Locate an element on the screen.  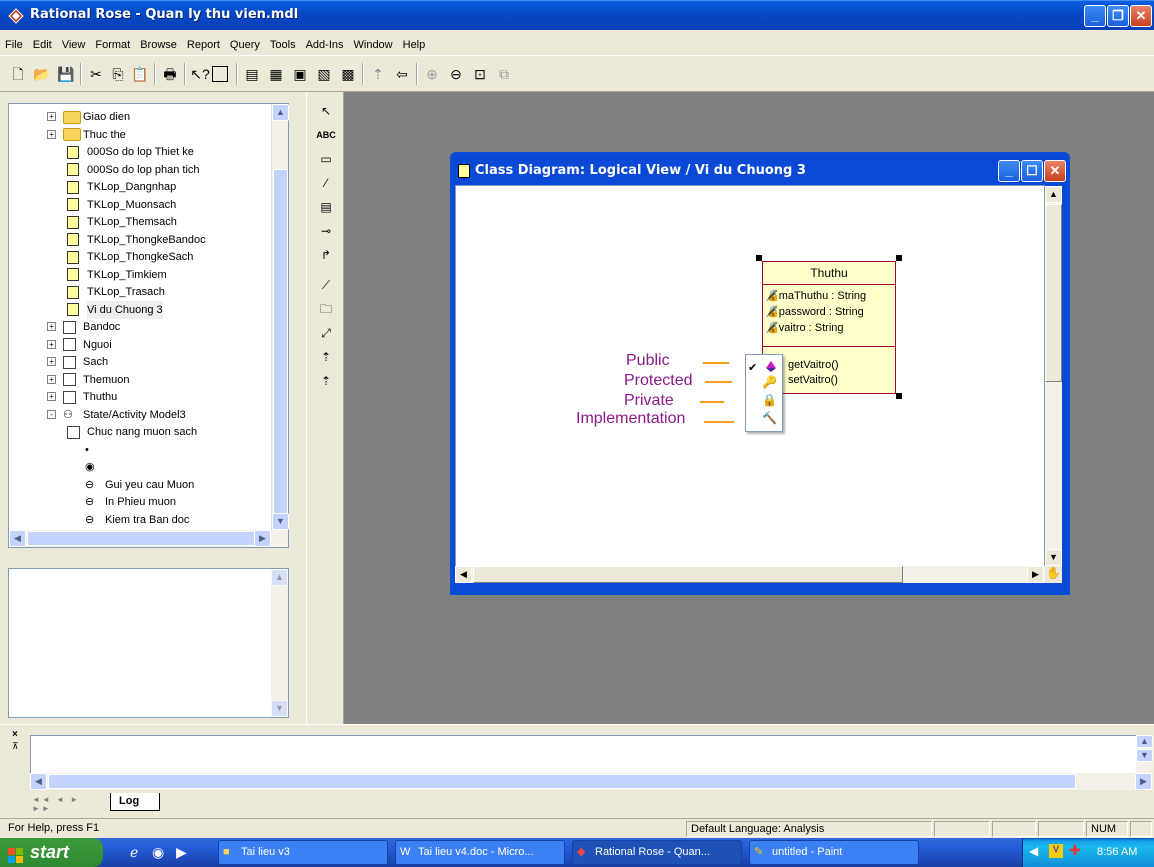
canvas-vertical-scrollbar: ▲ ▼ is located at coordinates (1053, 376).